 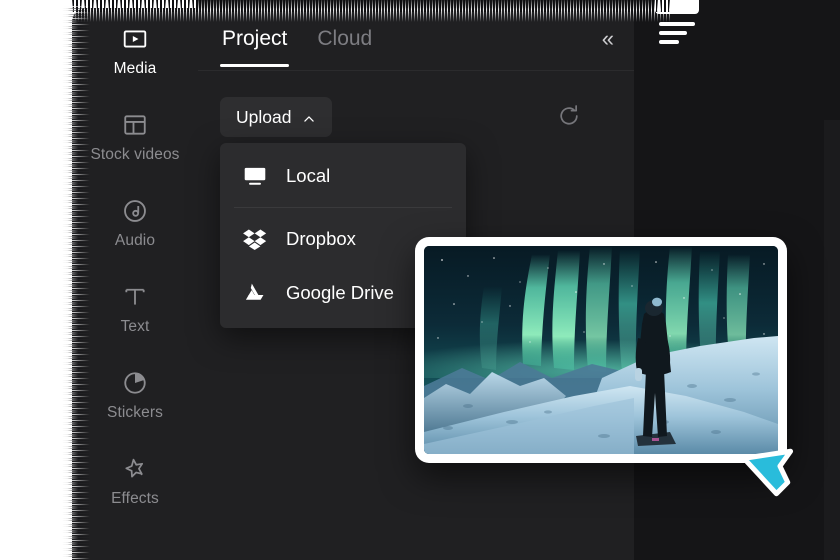 I want to click on sidebar-item-effects: Effects, so click(x=135, y=481).